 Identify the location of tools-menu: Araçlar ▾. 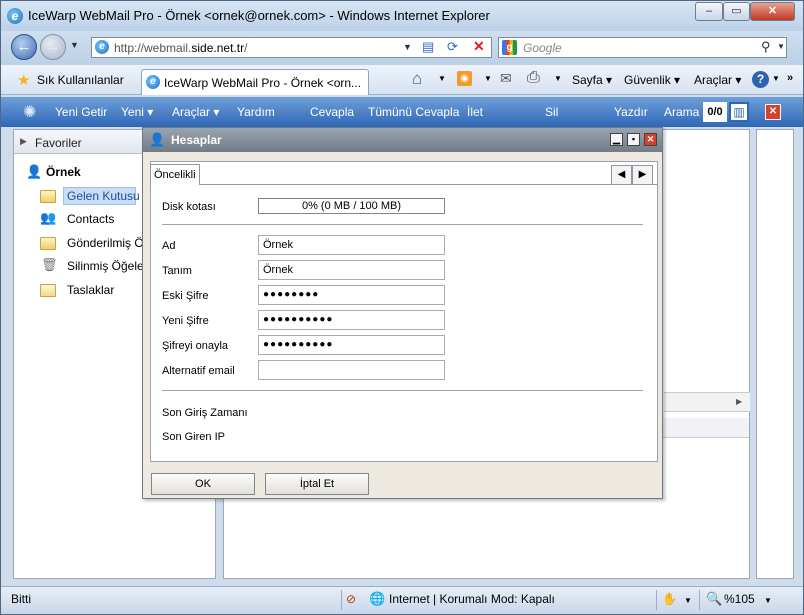
(717, 80).